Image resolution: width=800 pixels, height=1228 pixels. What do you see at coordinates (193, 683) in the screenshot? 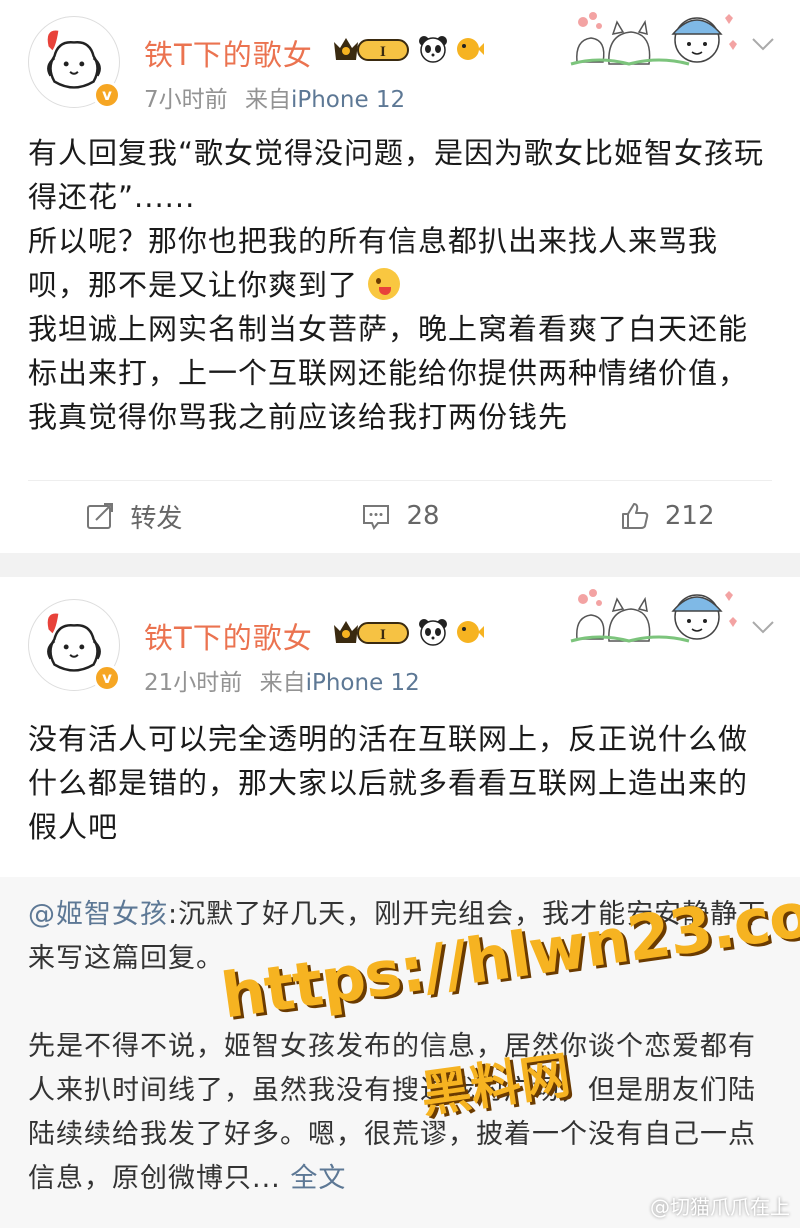
I see `post-time: 21小时前` at bounding box center [193, 683].